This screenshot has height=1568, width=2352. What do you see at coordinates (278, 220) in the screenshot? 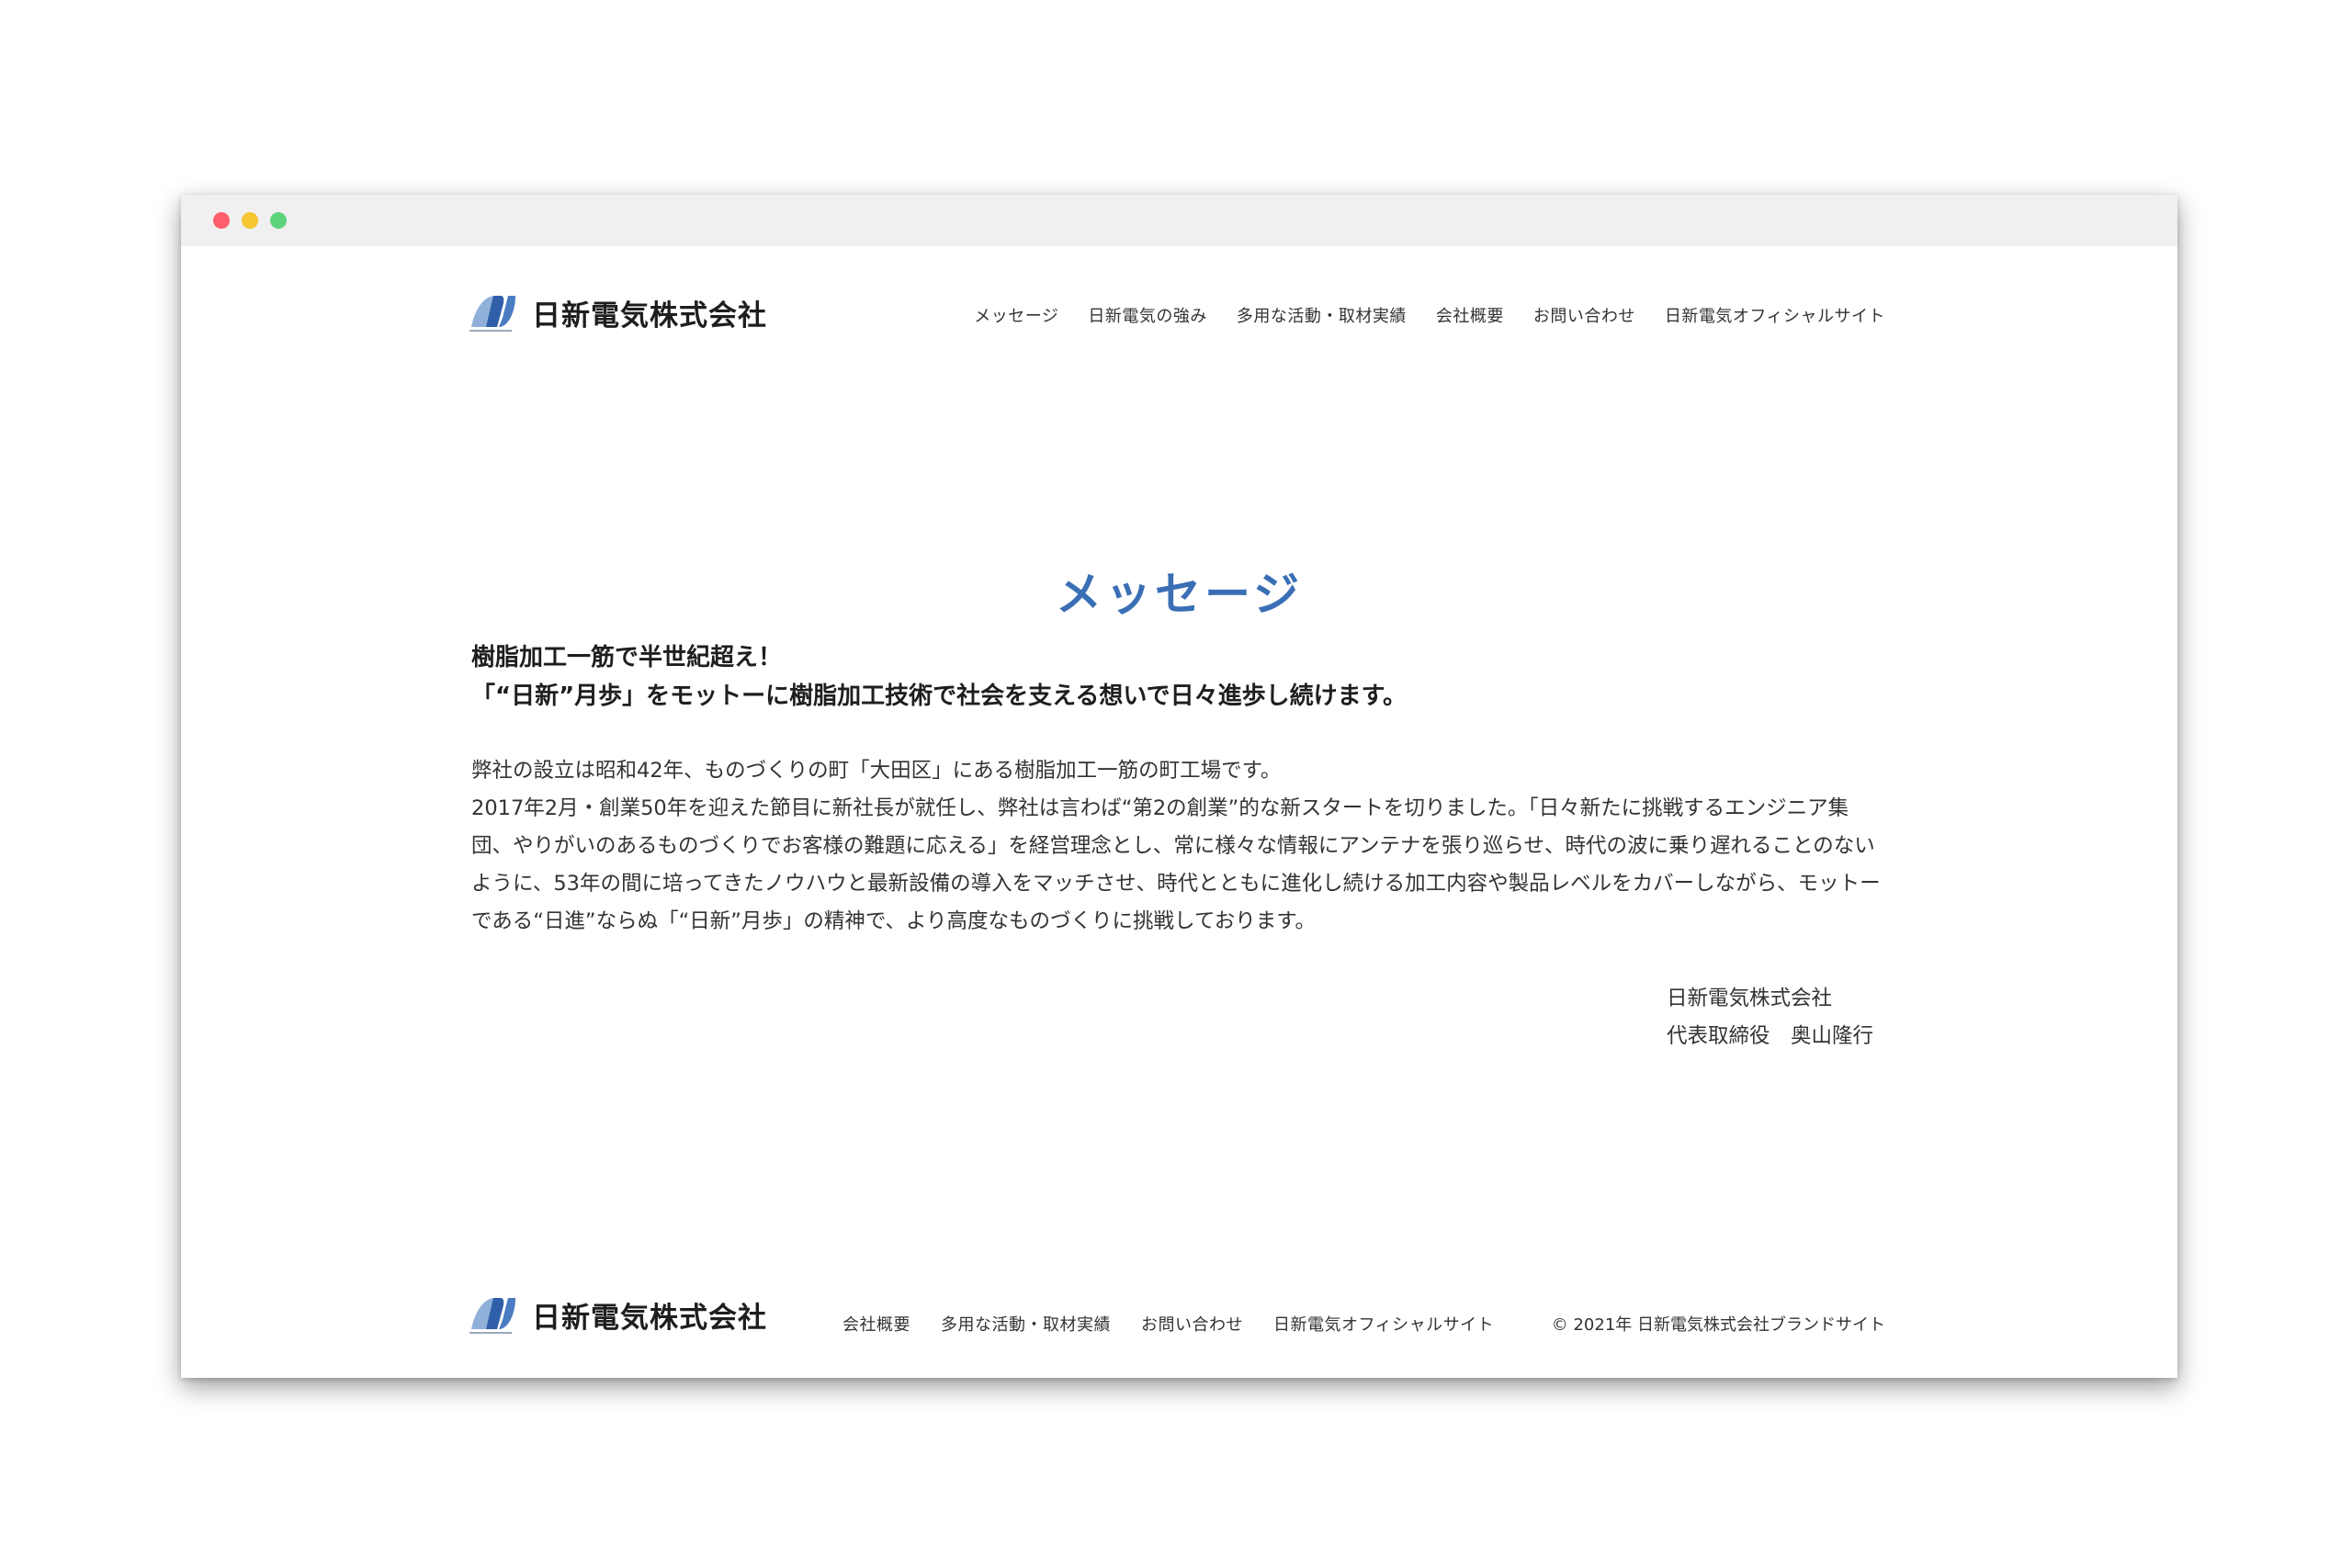
I see `maximize-window-button` at bounding box center [278, 220].